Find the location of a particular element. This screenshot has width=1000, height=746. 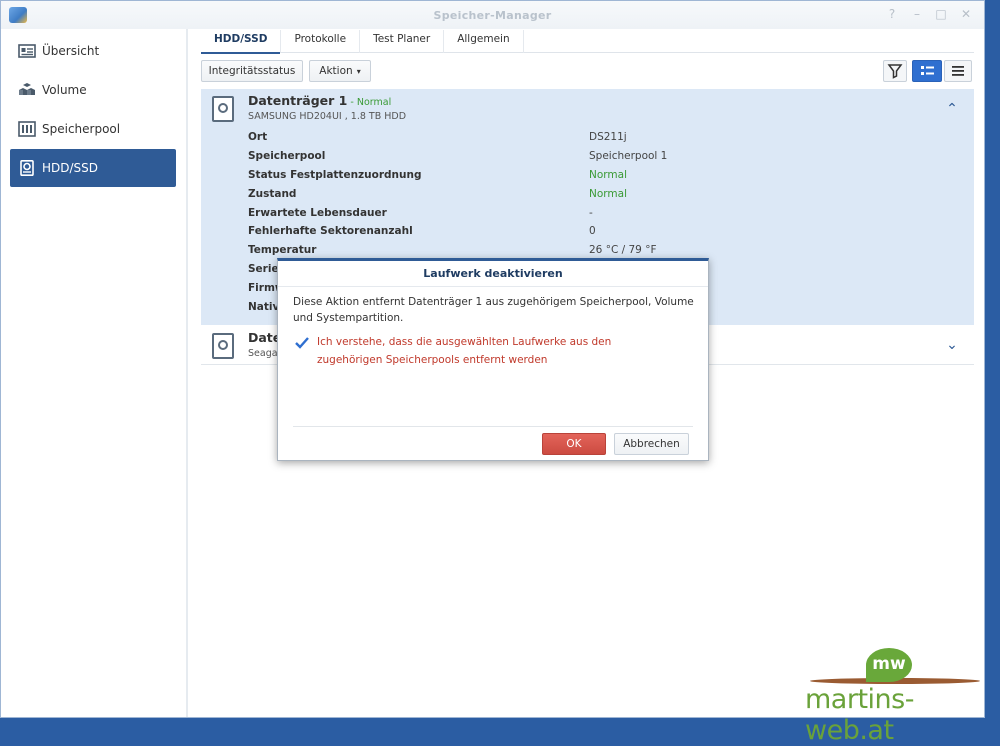

overview-icon is located at coordinates (27, 51).